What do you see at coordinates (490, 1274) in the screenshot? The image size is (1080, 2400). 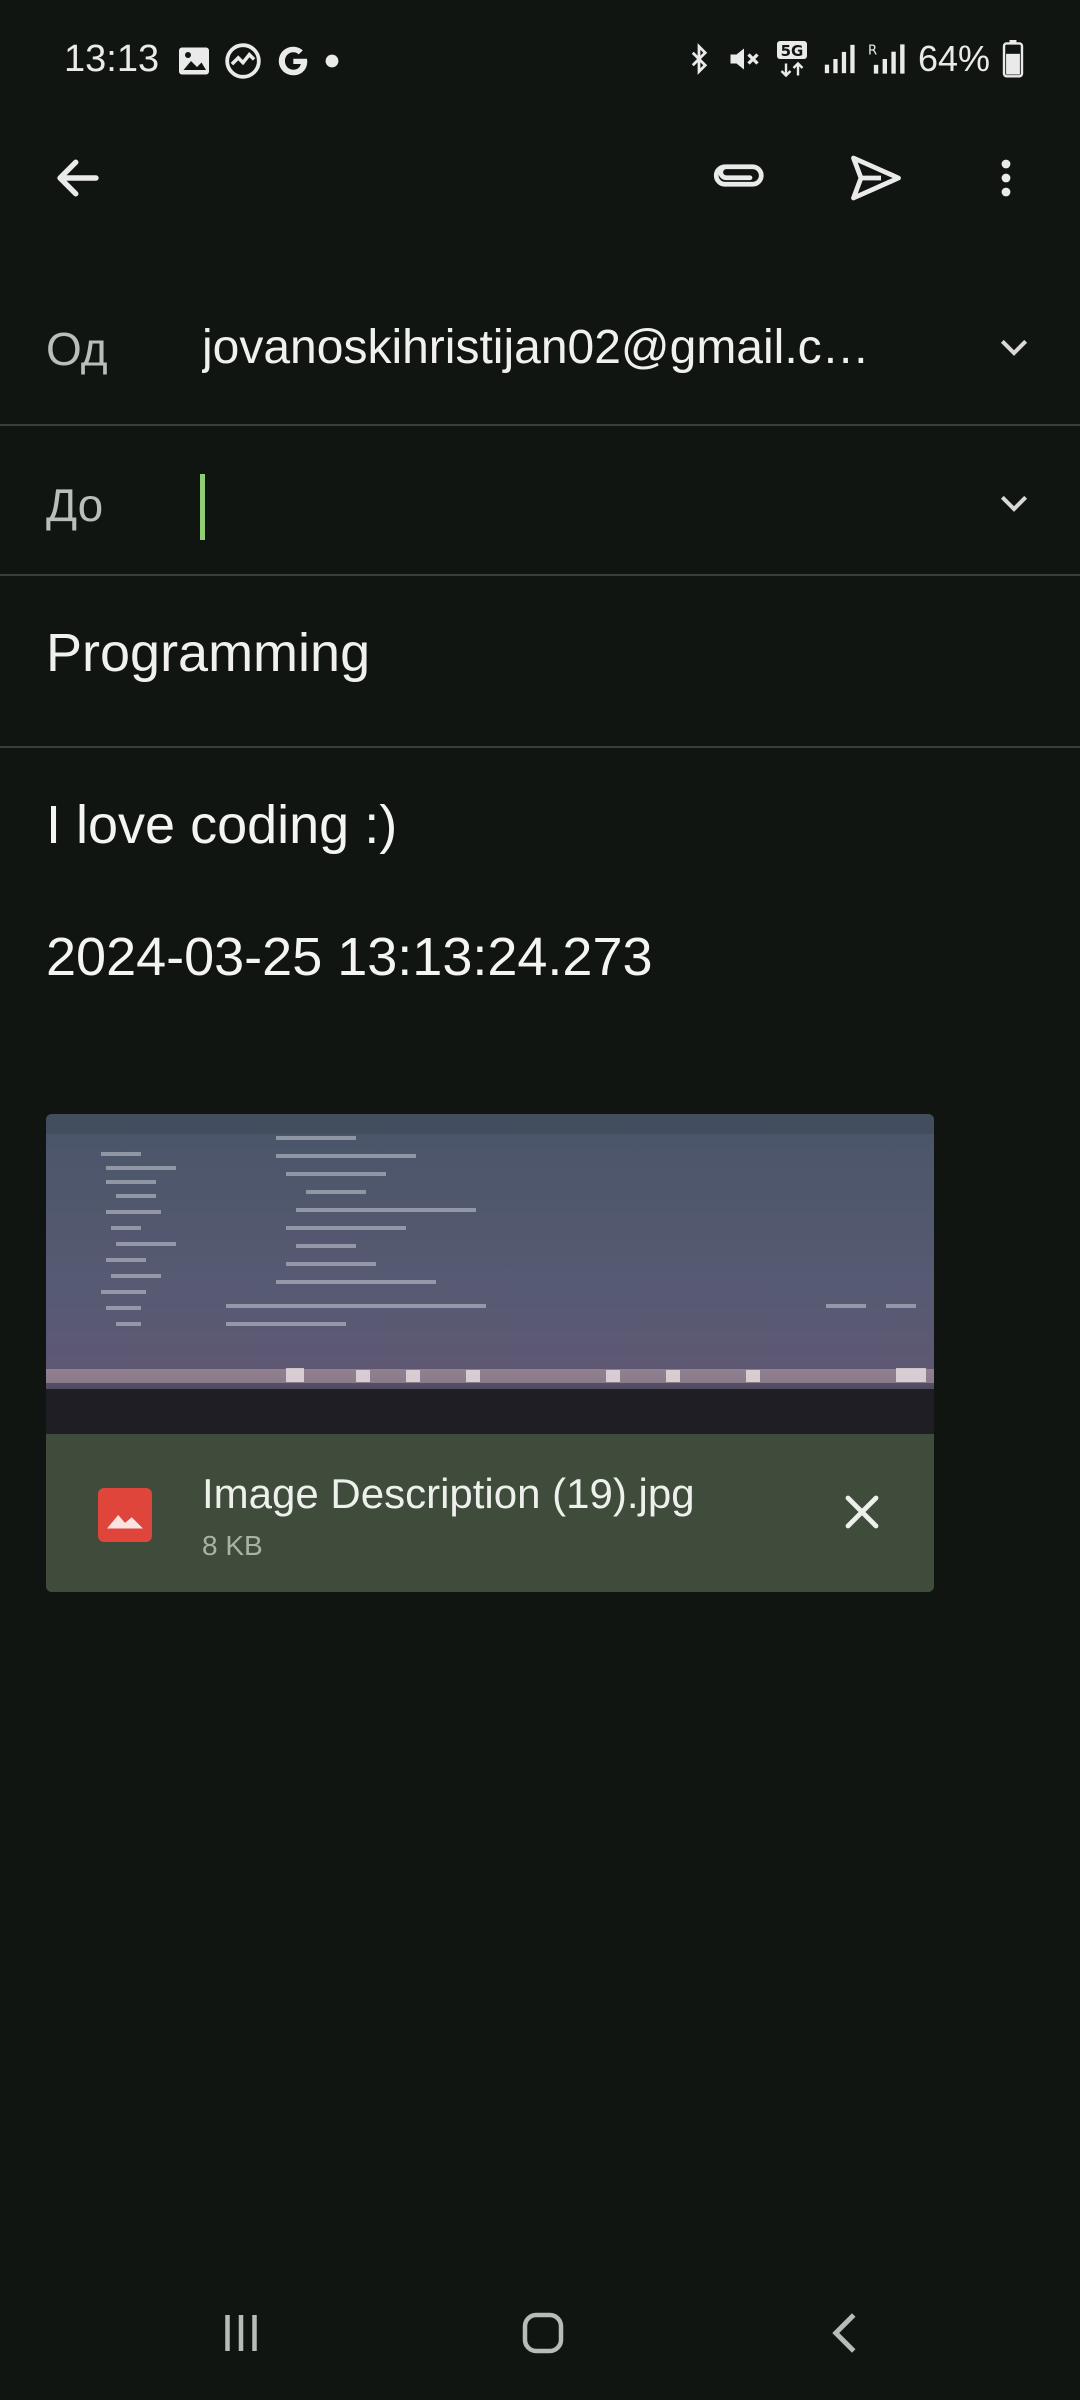 I see `attachment-thumbnail` at bounding box center [490, 1274].